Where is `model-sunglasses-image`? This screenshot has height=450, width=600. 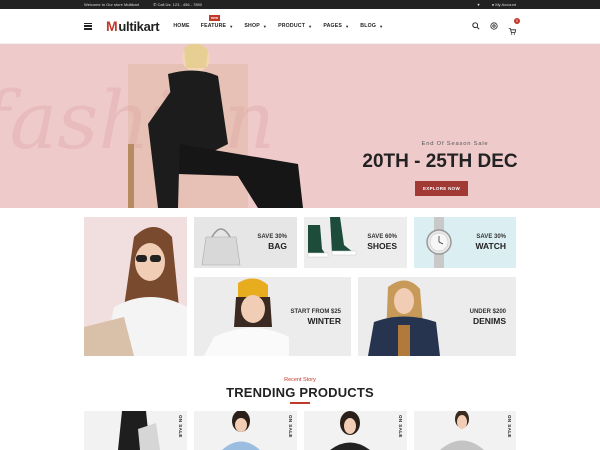
model-sunglasses-image is located at coordinates (135, 291).